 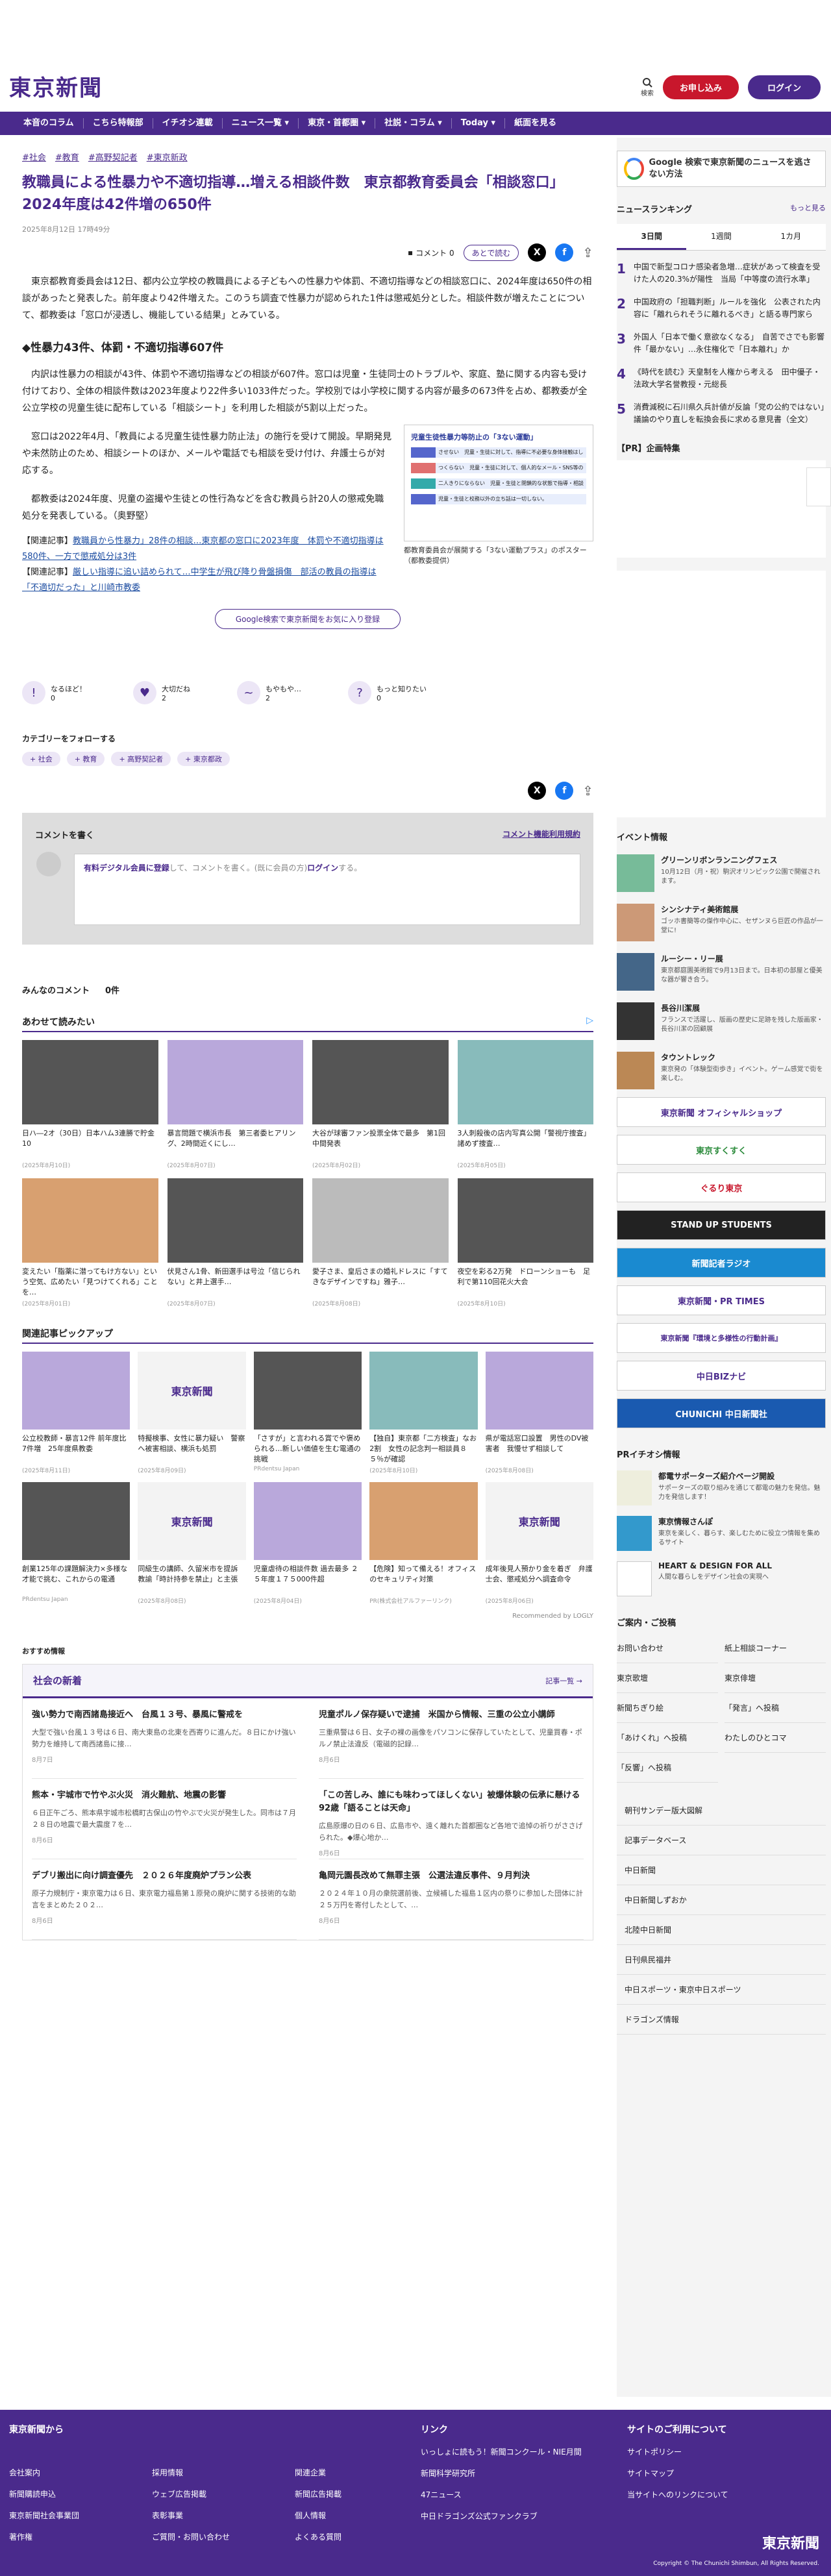 What do you see at coordinates (85, 759) in the screenshot?
I see `category-chip: + 教育` at bounding box center [85, 759].